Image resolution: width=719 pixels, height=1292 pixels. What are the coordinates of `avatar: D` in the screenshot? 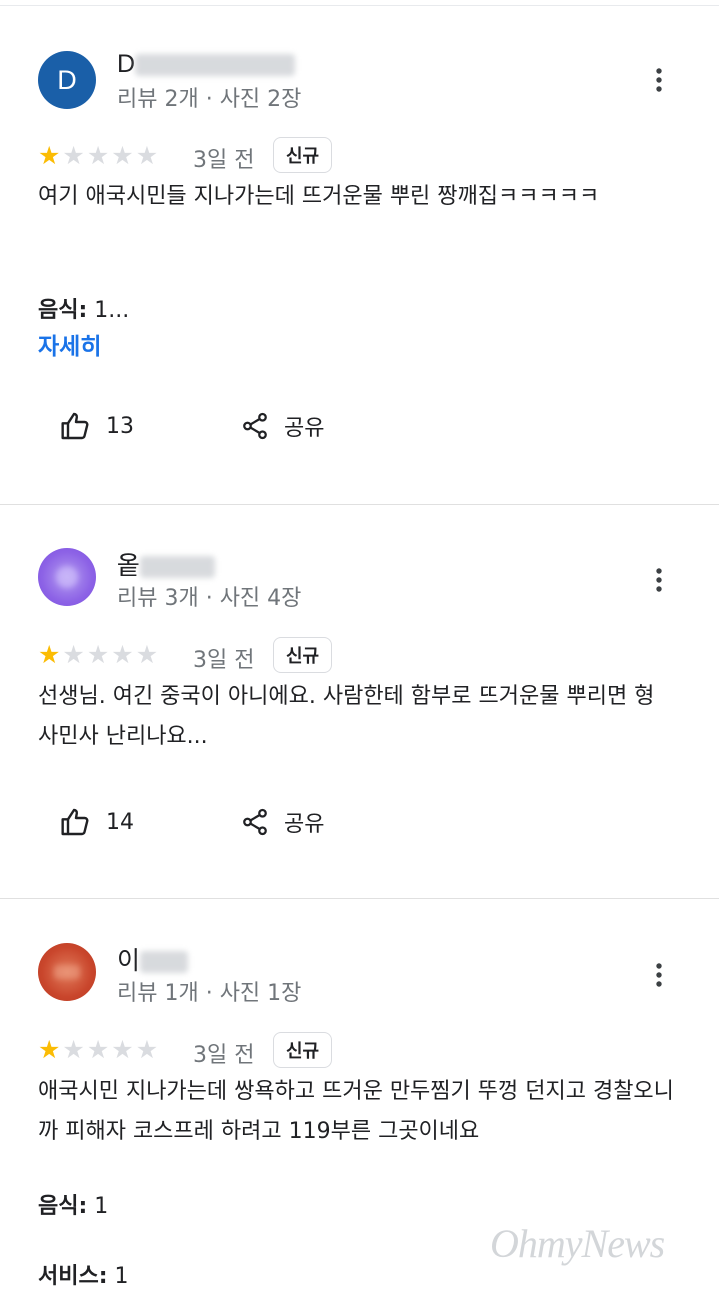 It's located at (67, 80).